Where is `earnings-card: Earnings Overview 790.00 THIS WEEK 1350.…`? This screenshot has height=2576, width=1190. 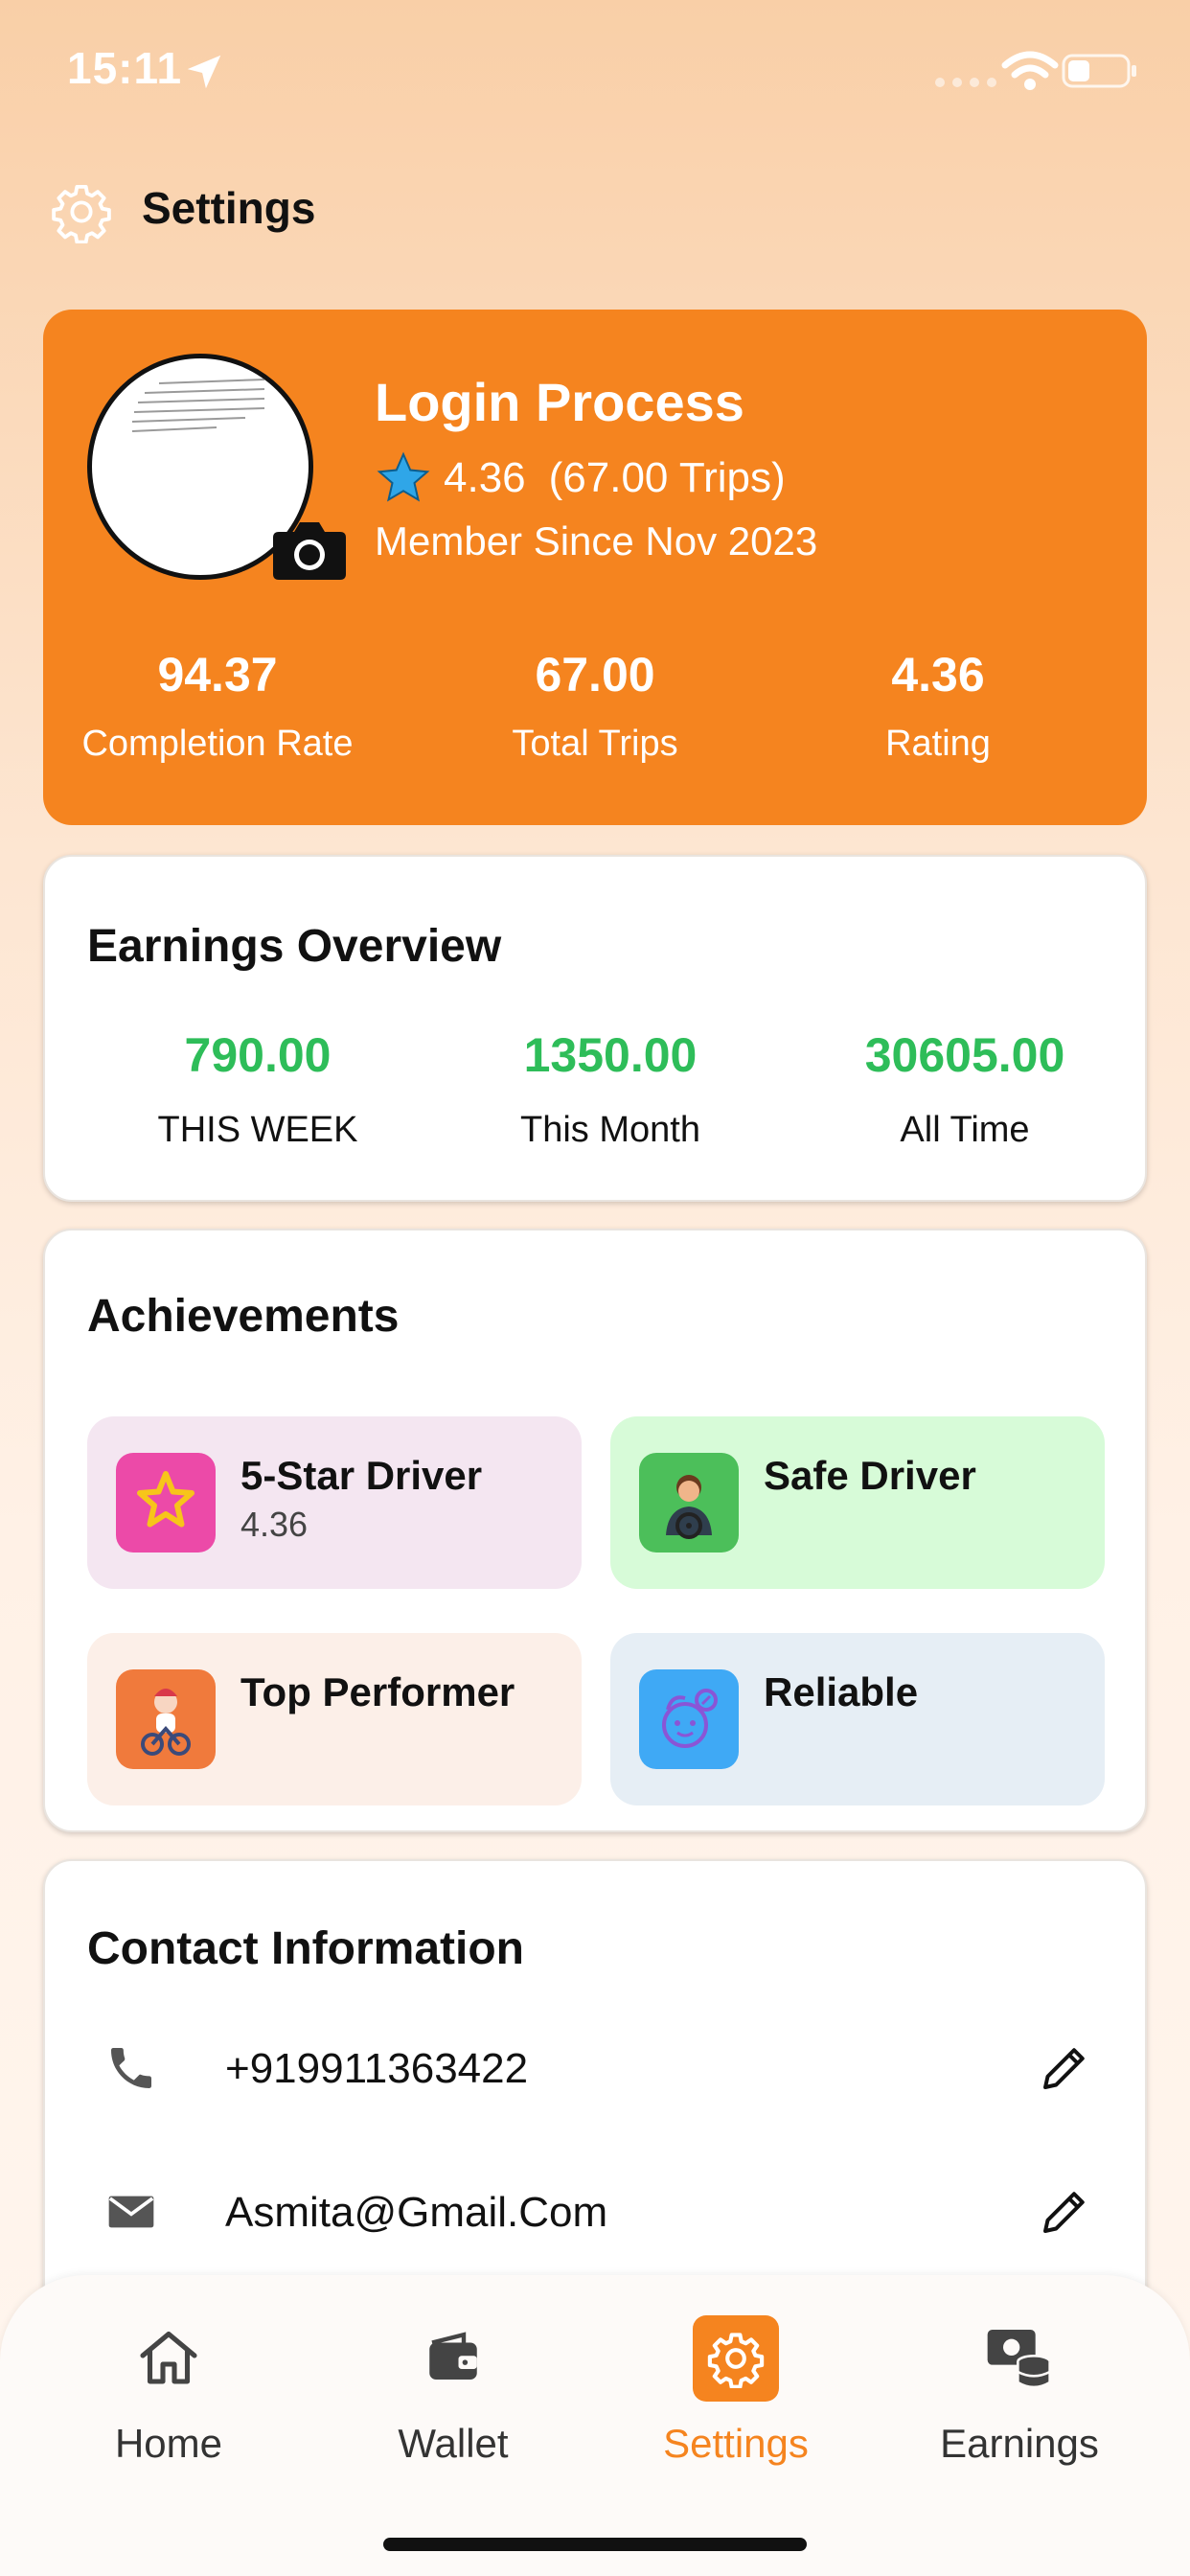
earnings-card: Earnings Overview 790.00 THIS WEEK 1350.… is located at coordinates (595, 1028).